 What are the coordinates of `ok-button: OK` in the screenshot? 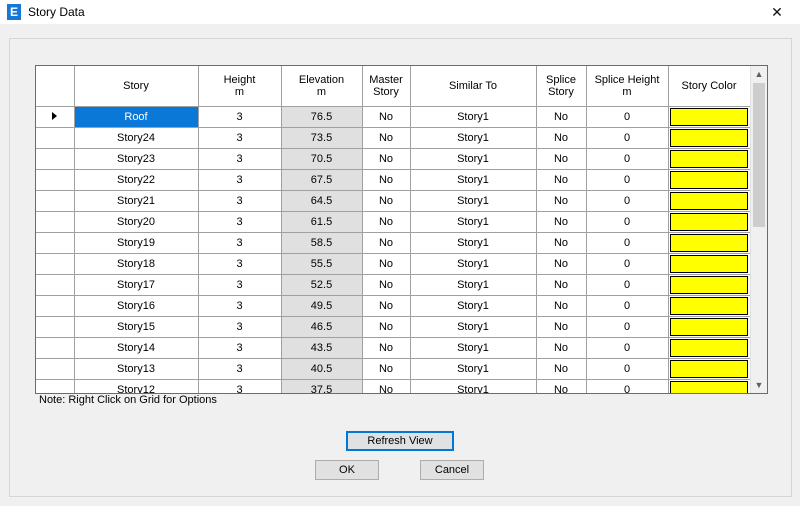 It's located at (347, 470).